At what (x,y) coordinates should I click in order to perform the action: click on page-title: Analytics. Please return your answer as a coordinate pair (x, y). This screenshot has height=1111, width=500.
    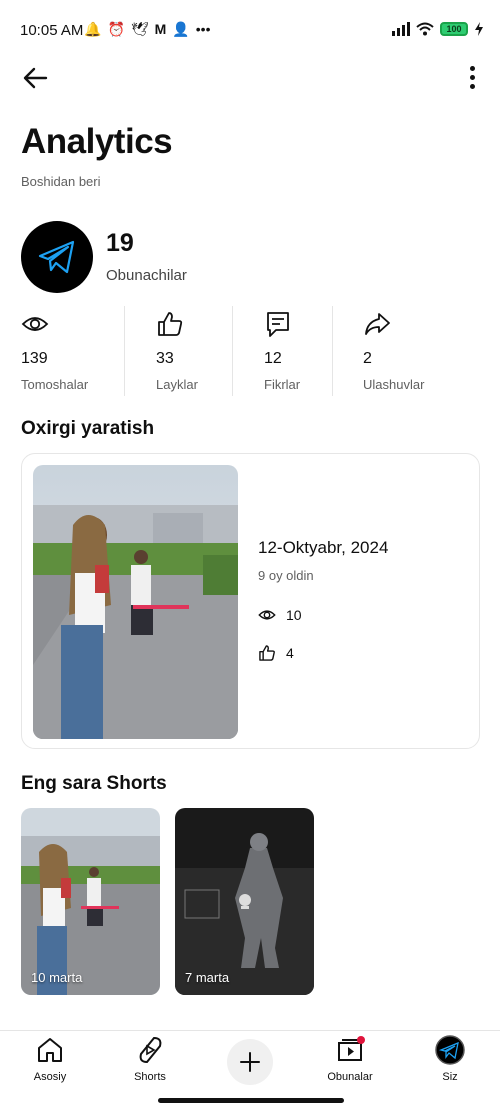
    Looking at the image, I should click on (97, 141).